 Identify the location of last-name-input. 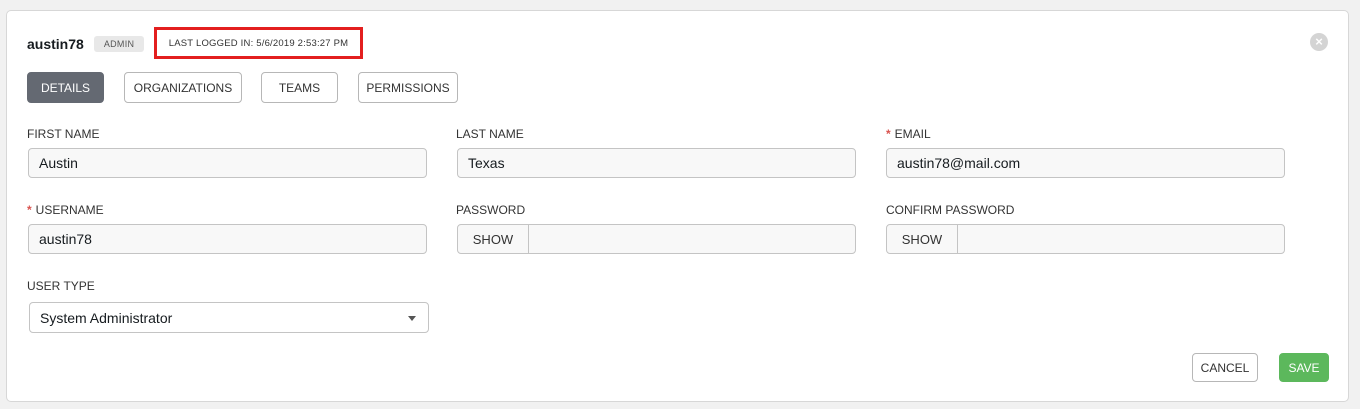
(656, 163).